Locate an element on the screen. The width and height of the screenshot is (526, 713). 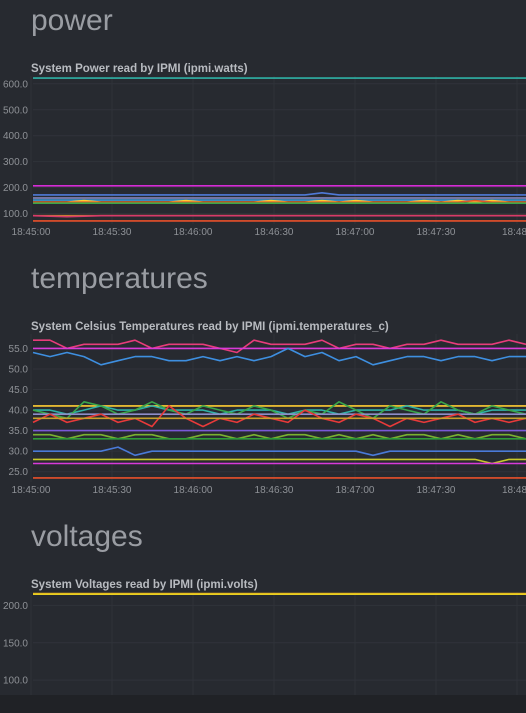
section-title-temperatures: temperatures is located at coordinates (119, 278).